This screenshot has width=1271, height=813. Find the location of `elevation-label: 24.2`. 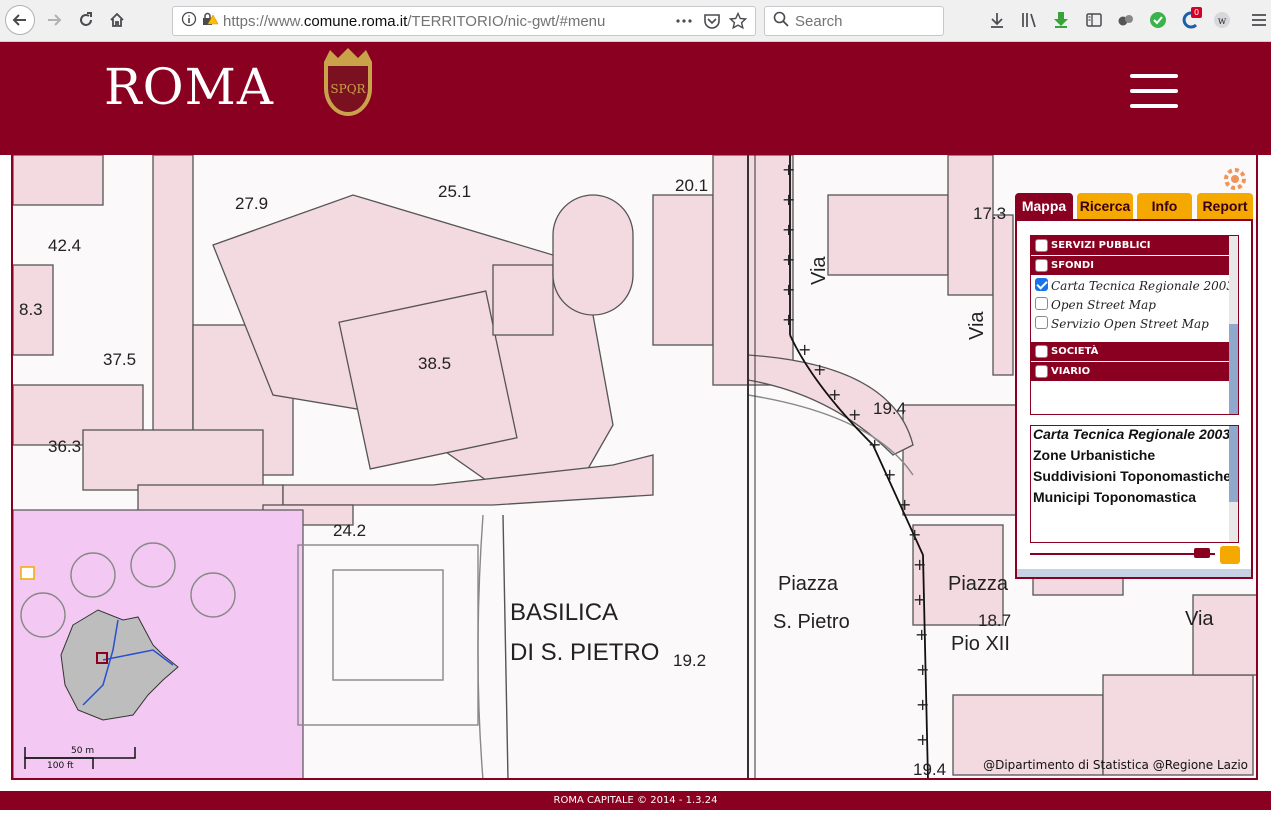

elevation-label: 24.2 is located at coordinates (349, 530).